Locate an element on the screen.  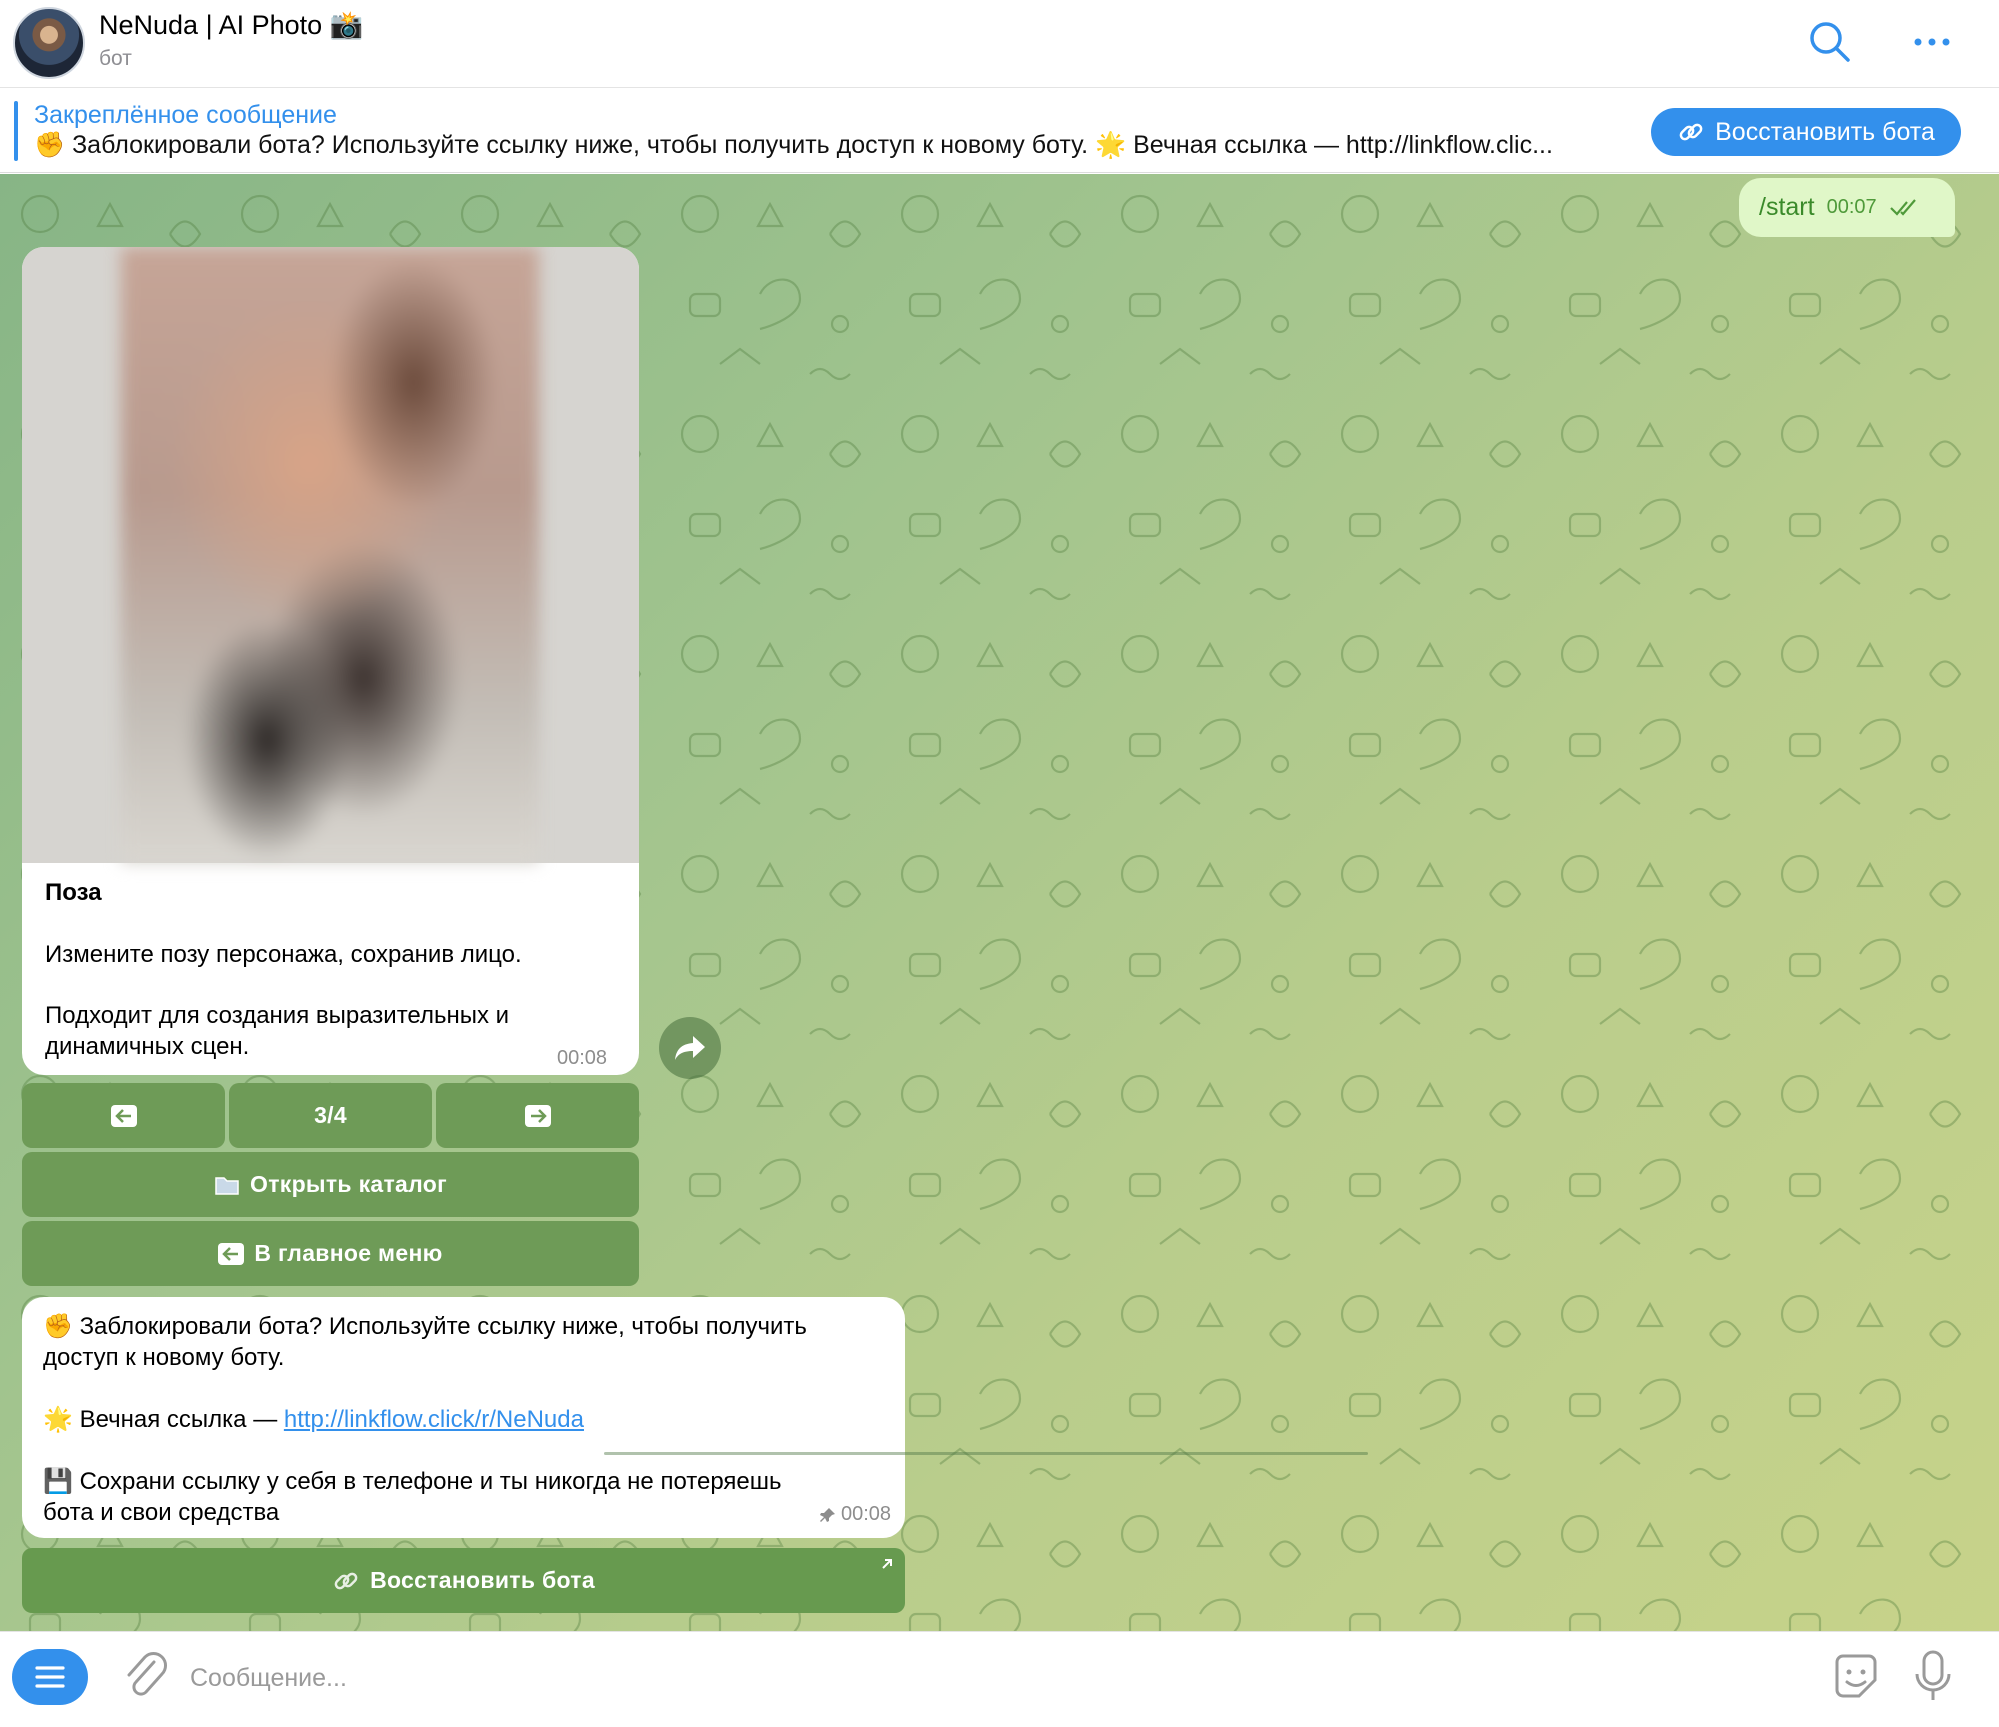
card-photo is located at coordinates (330, 555).